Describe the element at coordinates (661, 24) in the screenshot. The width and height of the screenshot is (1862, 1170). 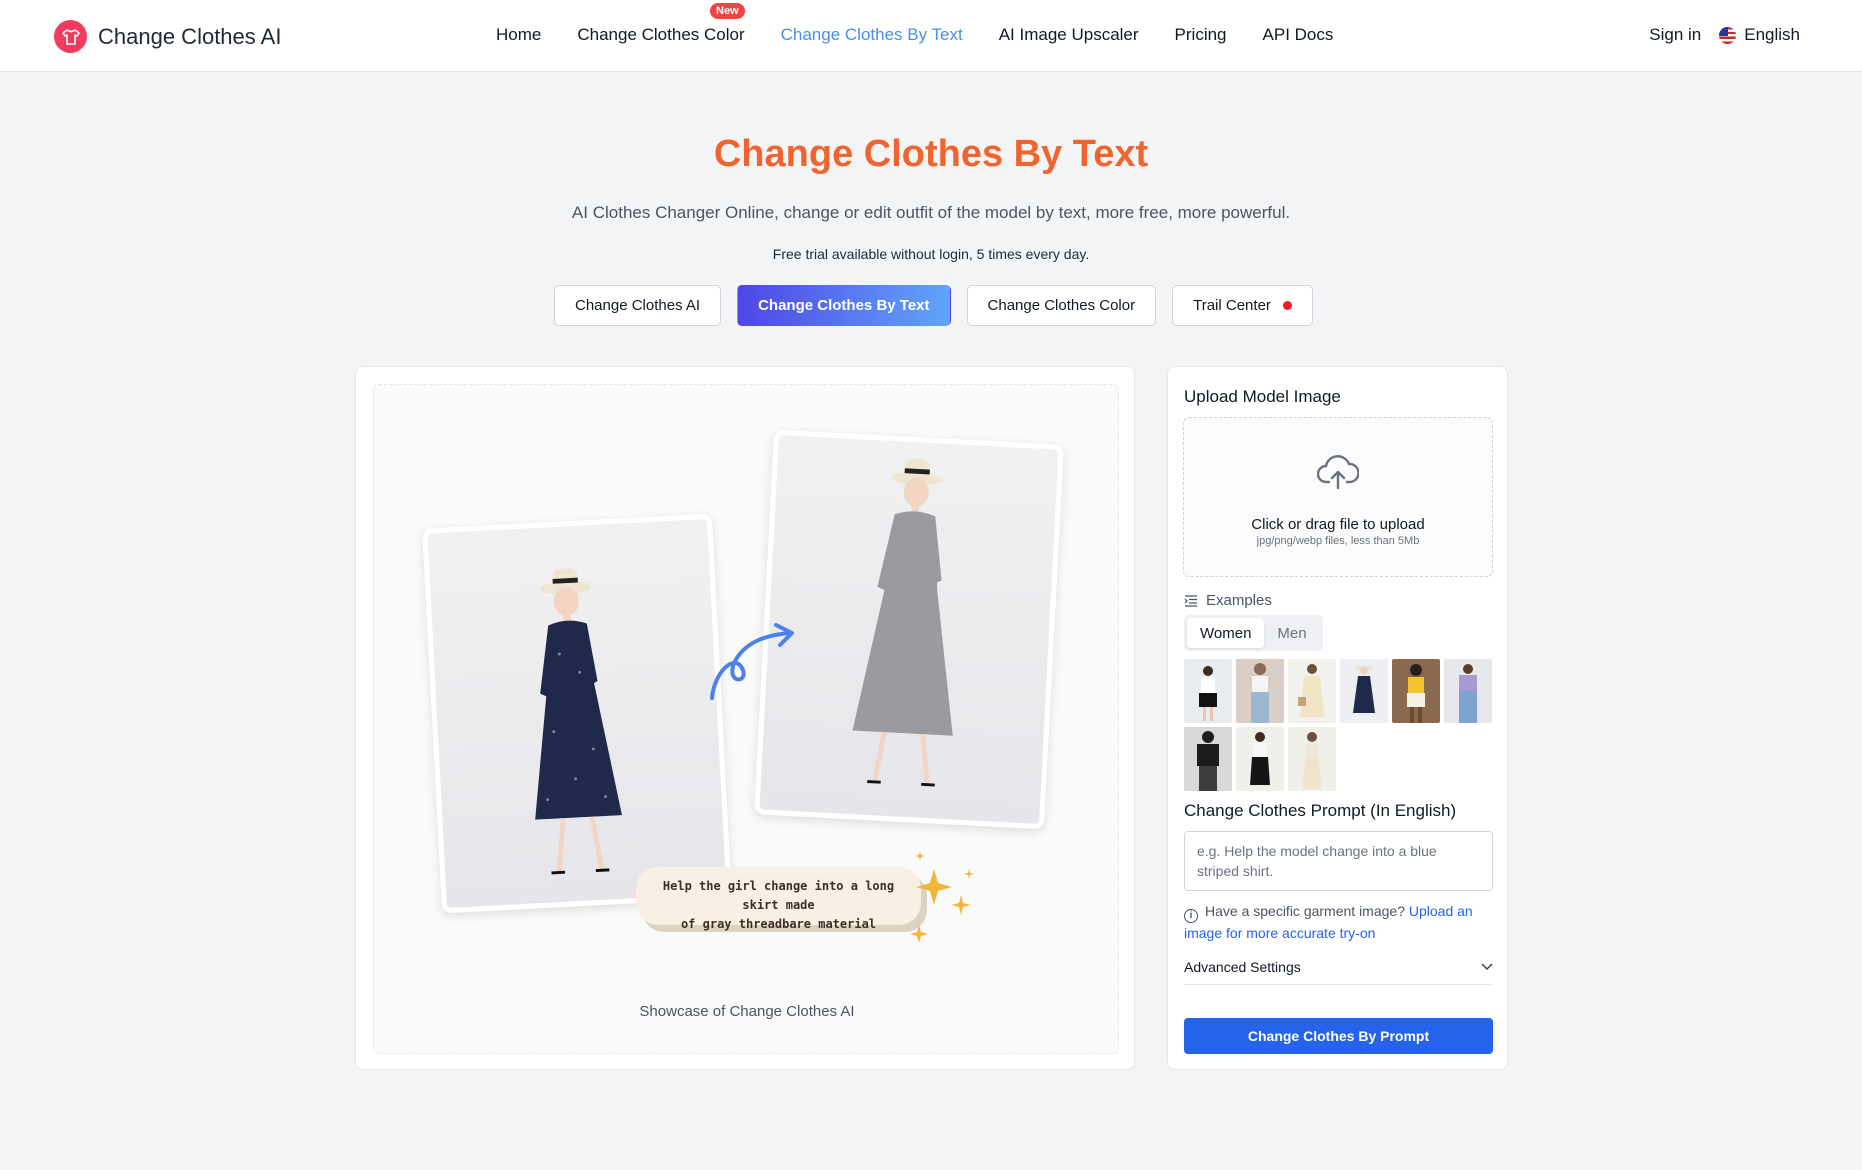
I see `nav-change-clothes-color: Change Clothes Color New` at that location.